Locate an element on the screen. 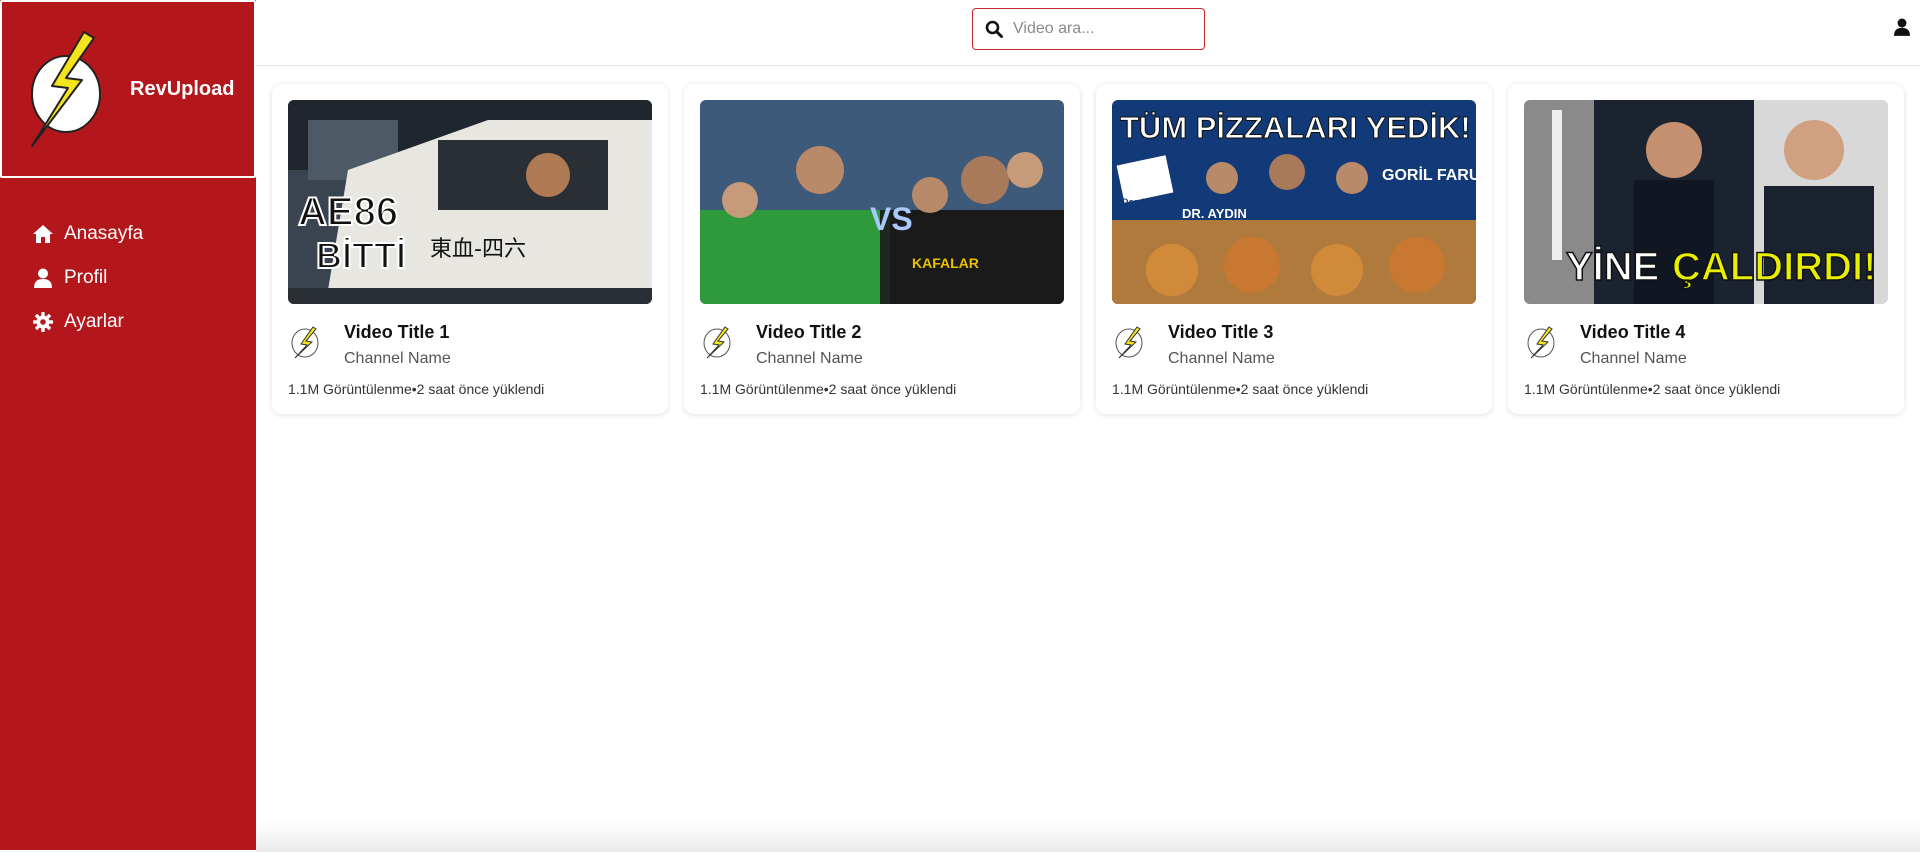 The width and height of the screenshot is (1920, 852). video-thumbnail: AE86 BİTTİ 東血-四六 is located at coordinates (470, 202).